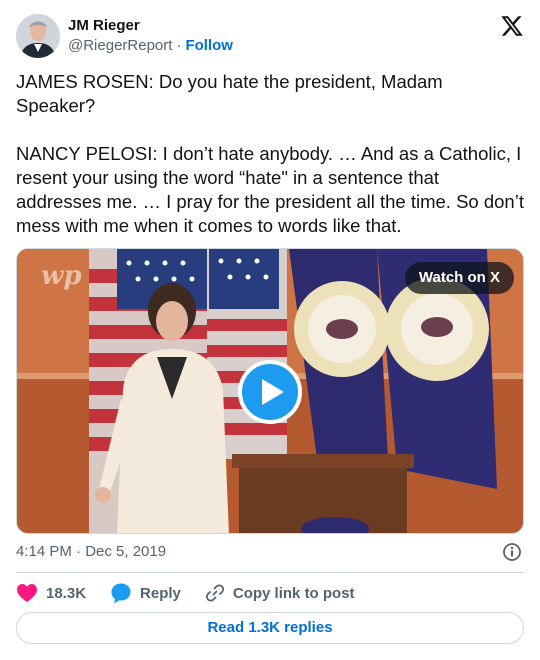 This screenshot has width=540, height=660. Describe the element at coordinates (512, 26) in the screenshot. I see `x-logo-icon` at that location.